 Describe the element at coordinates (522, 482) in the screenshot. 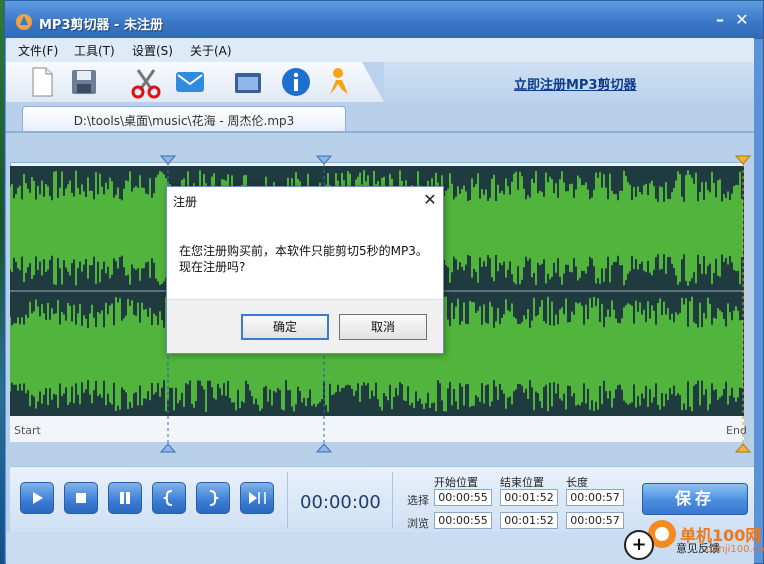

I see `end-position-header: 结束位置` at that location.